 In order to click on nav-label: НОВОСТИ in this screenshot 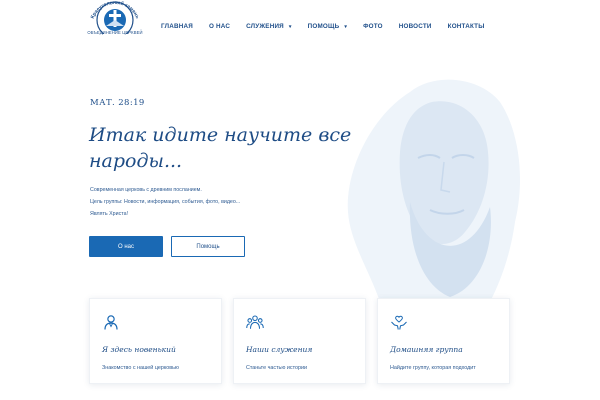, I will do `click(415, 26)`.